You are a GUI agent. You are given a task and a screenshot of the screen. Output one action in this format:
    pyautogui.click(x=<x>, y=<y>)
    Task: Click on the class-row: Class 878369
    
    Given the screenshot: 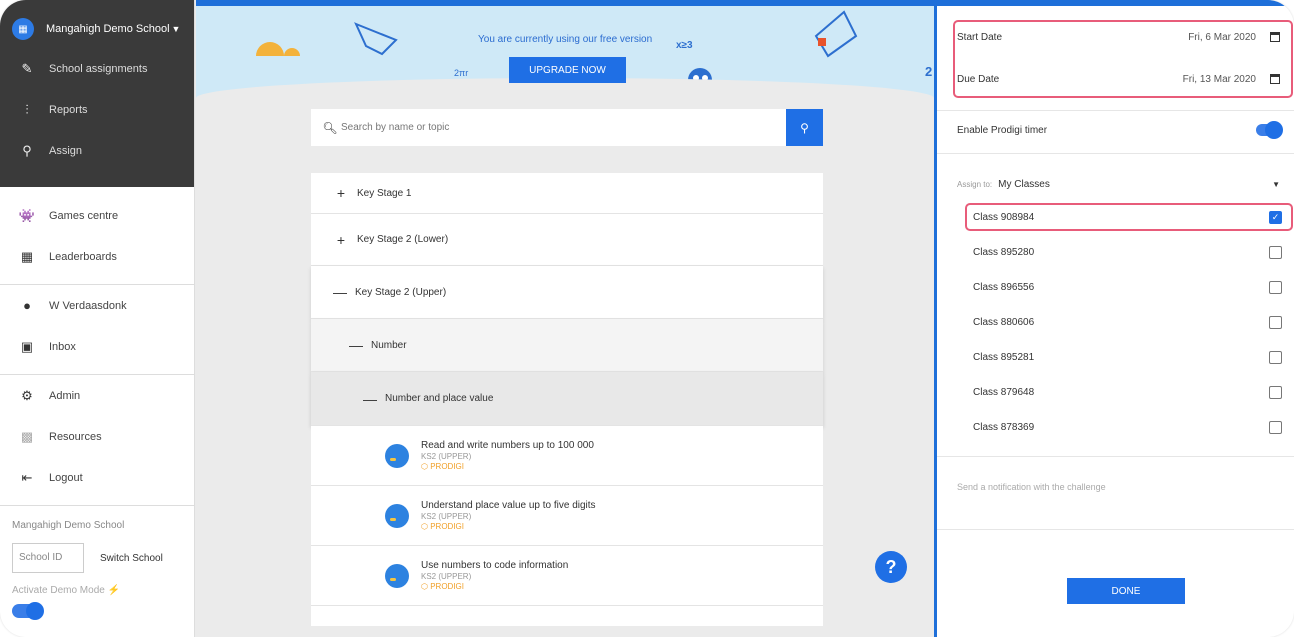 What is the action you would take?
    pyautogui.click(x=1115, y=427)
    